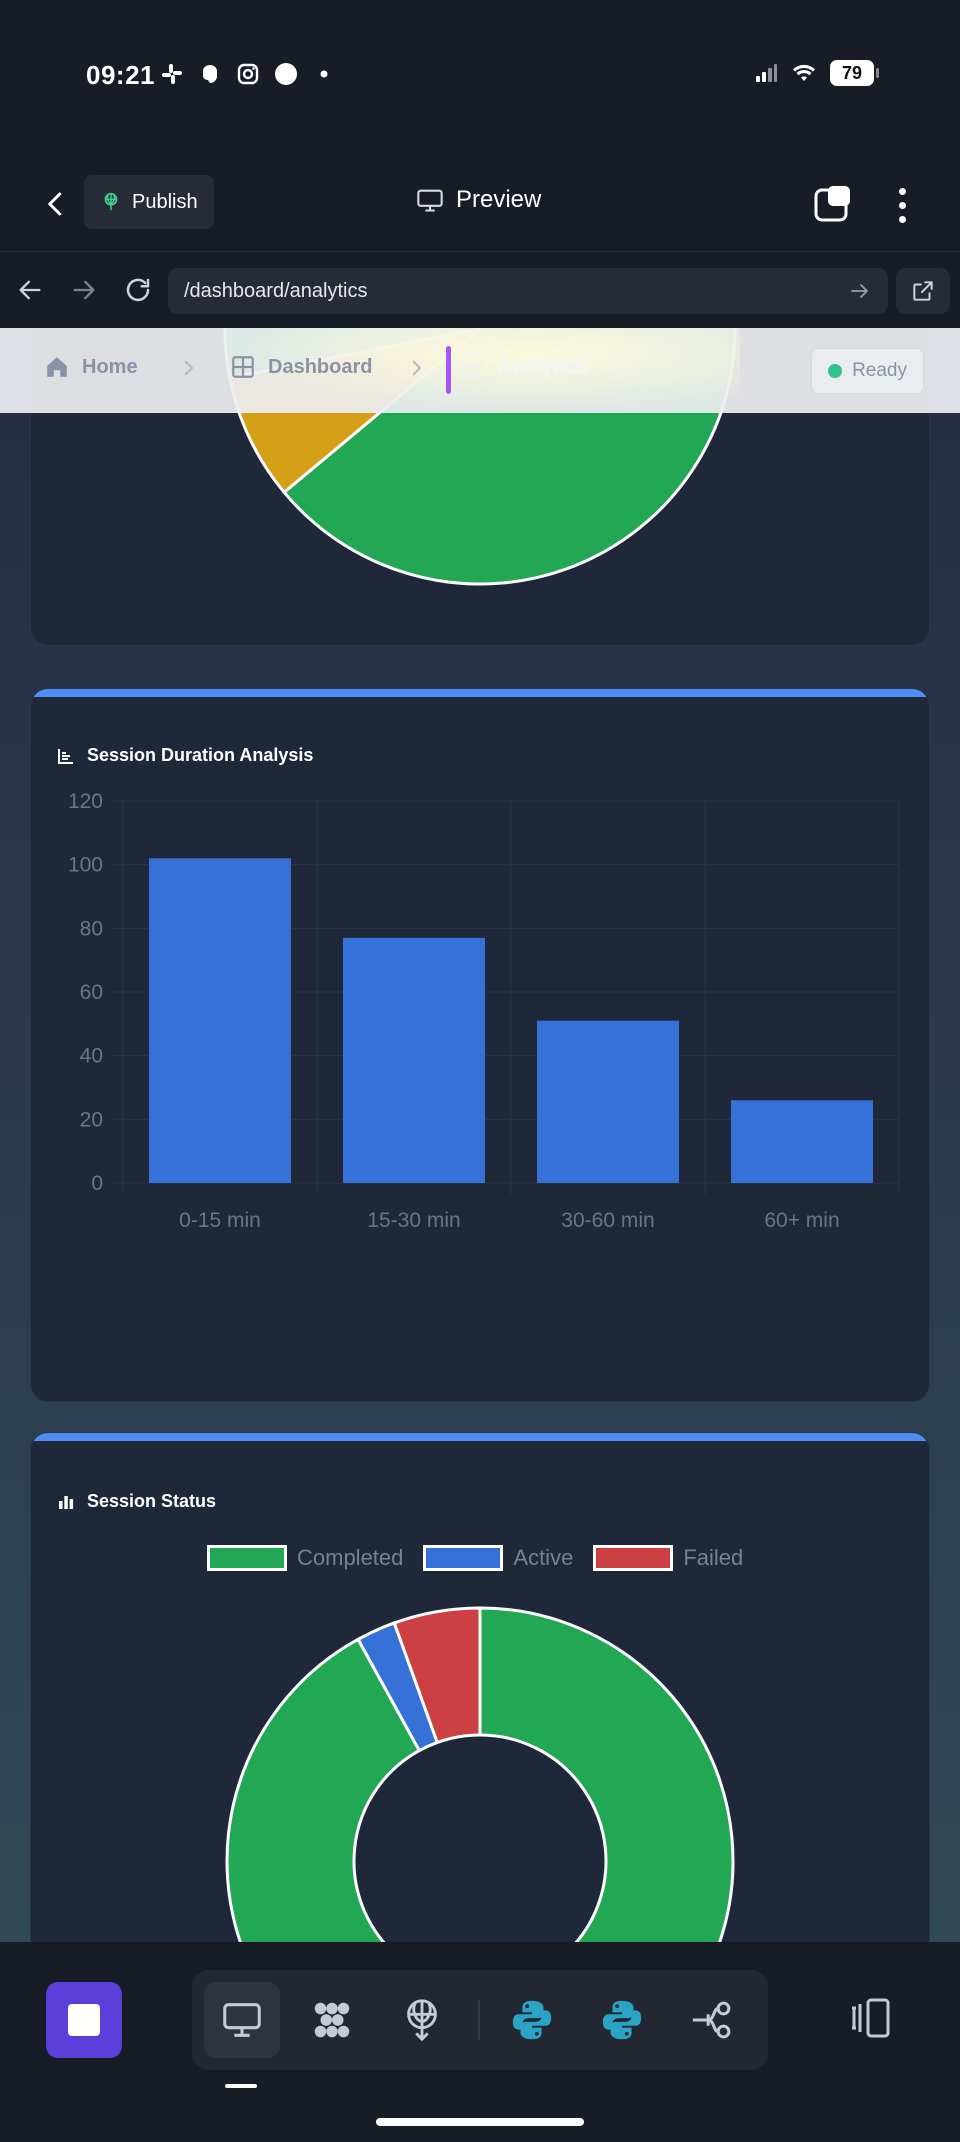  I want to click on more-menu-button, so click(902, 205).